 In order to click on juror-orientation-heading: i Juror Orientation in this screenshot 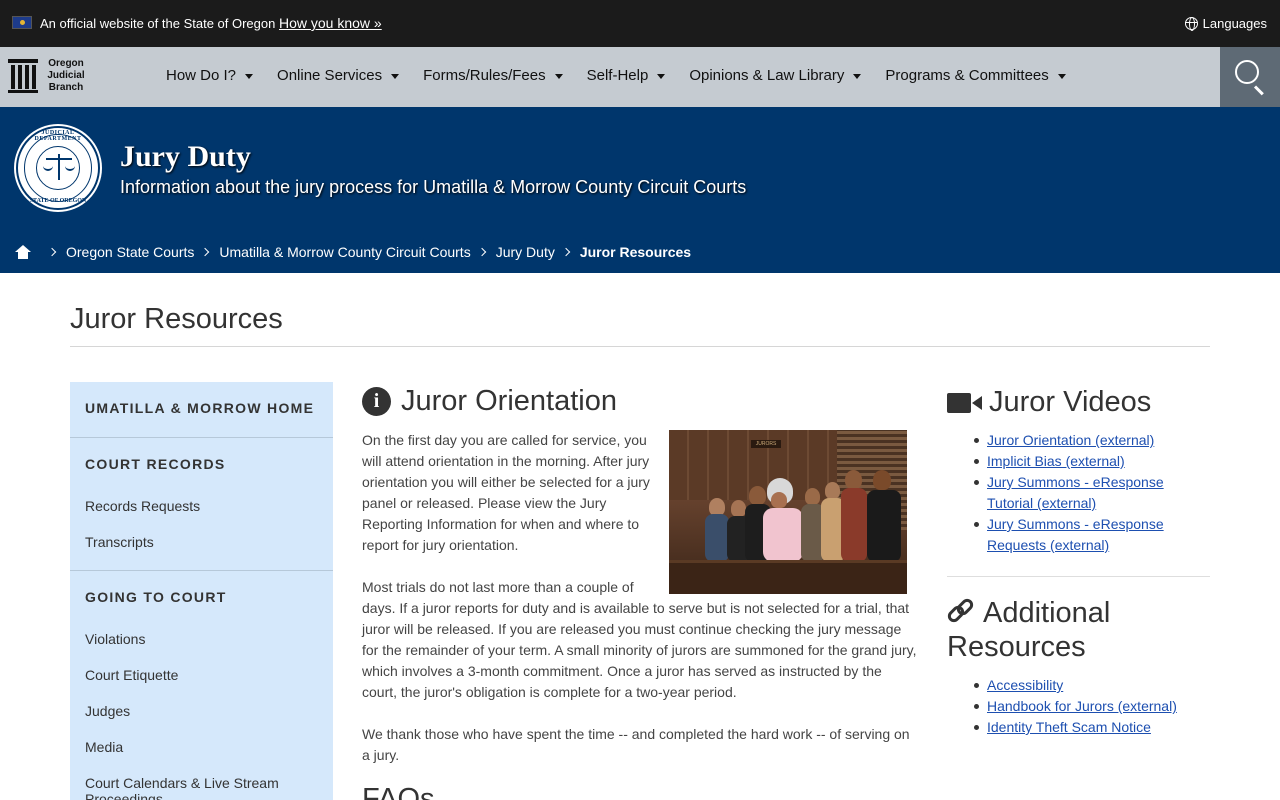, I will do `click(489, 401)`.